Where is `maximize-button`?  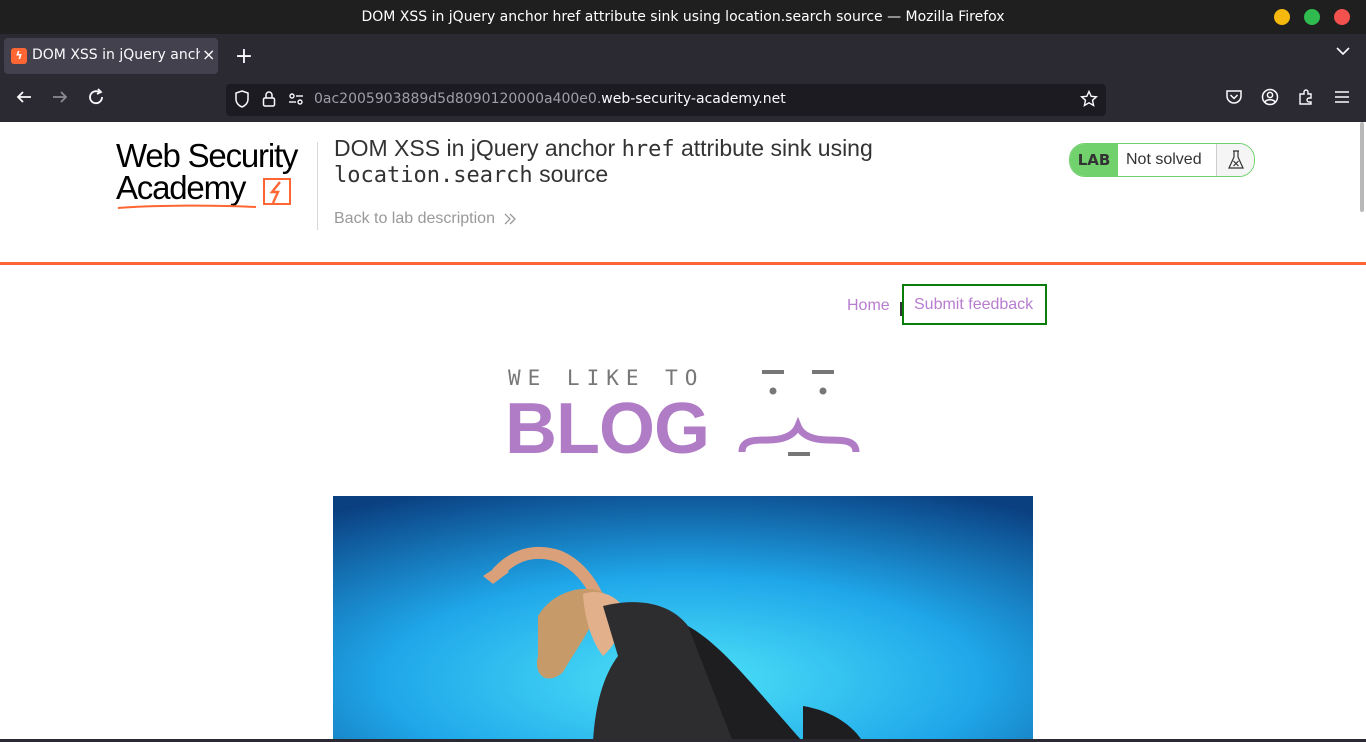
maximize-button is located at coordinates (1312, 17).